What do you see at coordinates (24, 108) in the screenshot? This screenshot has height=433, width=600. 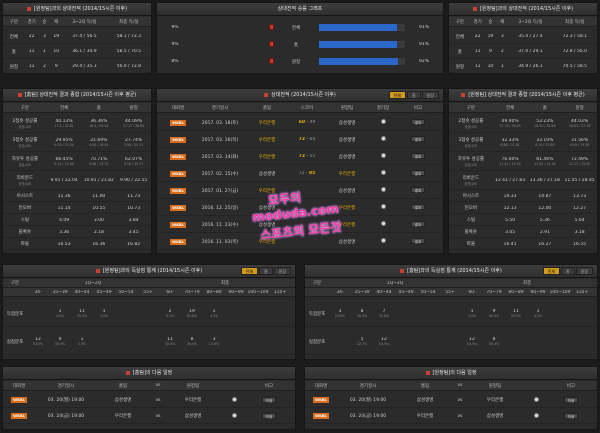 I see `column-header: 구분` at bounding box center [24, 108].